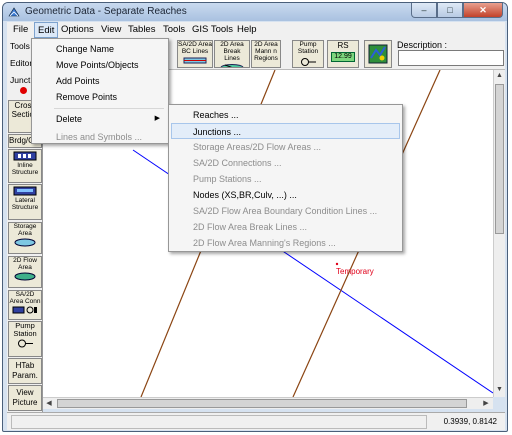  What do you see at coordinates (49, 403) in the screenshot?
I see `scroll-left-arrow-icon: ◀` at bounding box center [49, 403].